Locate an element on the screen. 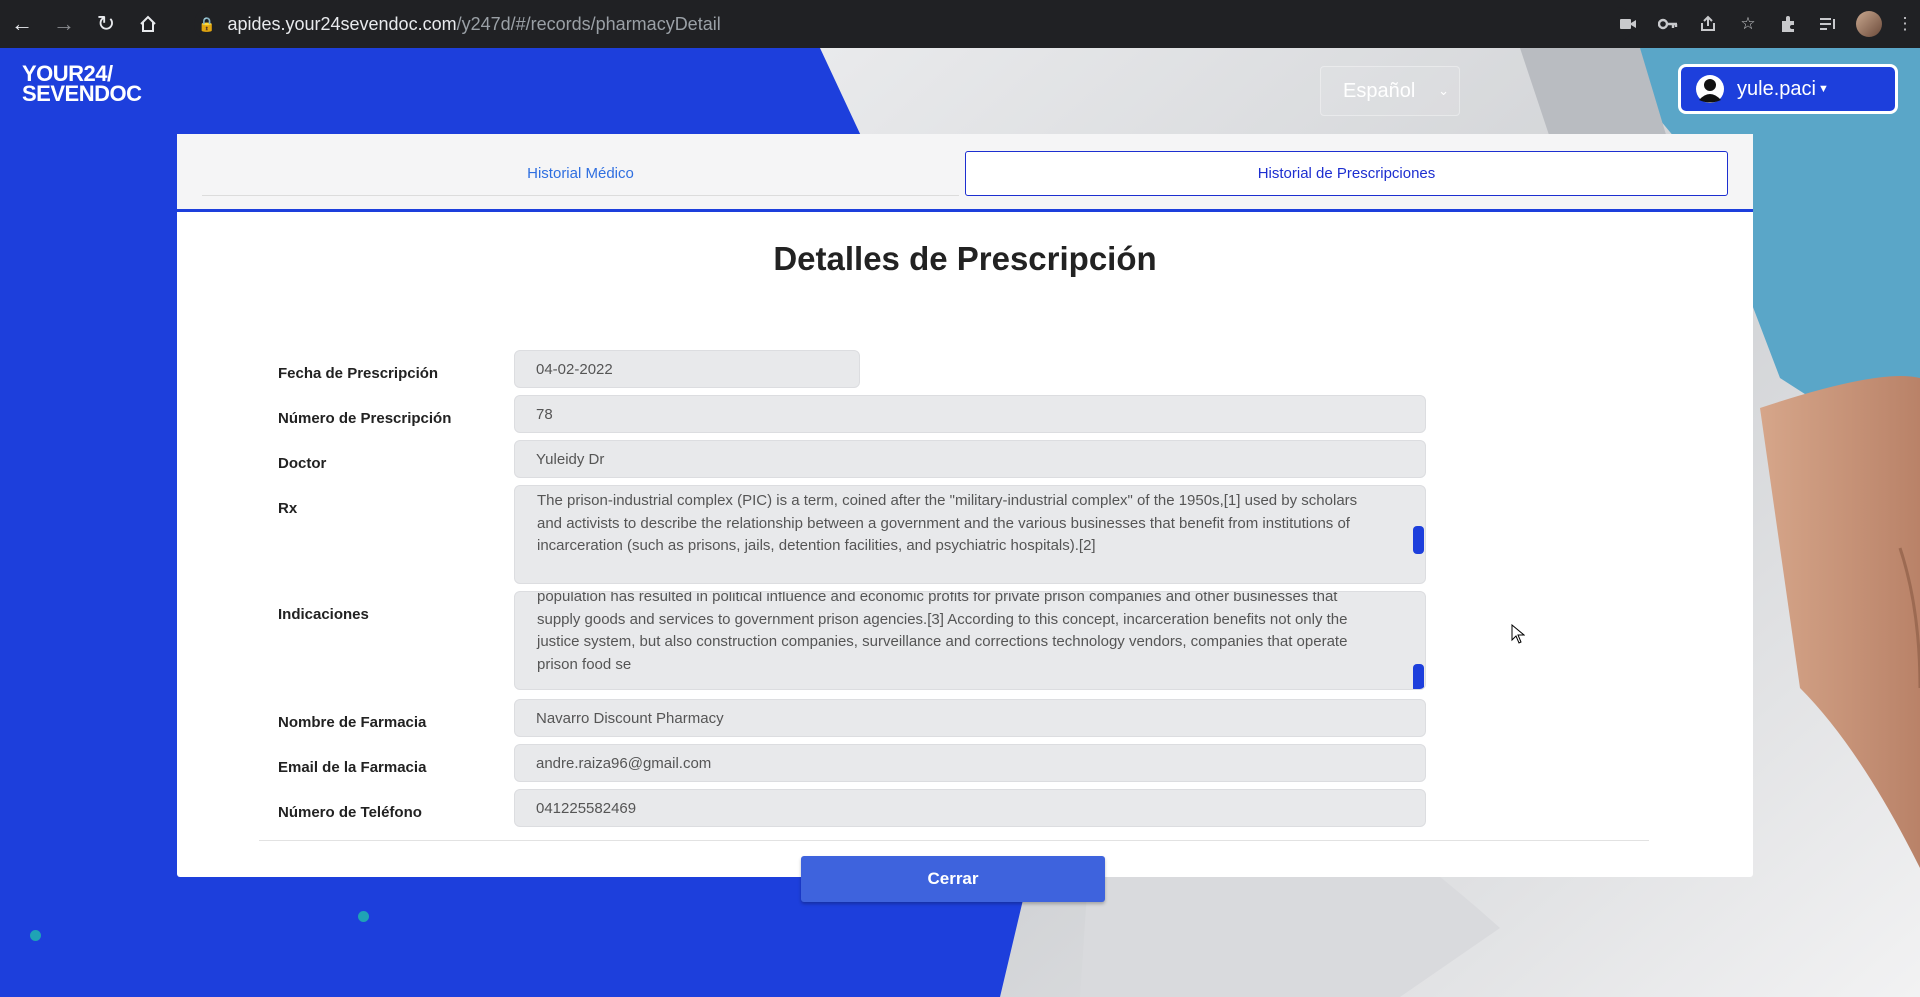  mouse-cursor-icon is located at coordinates (1518, 634).